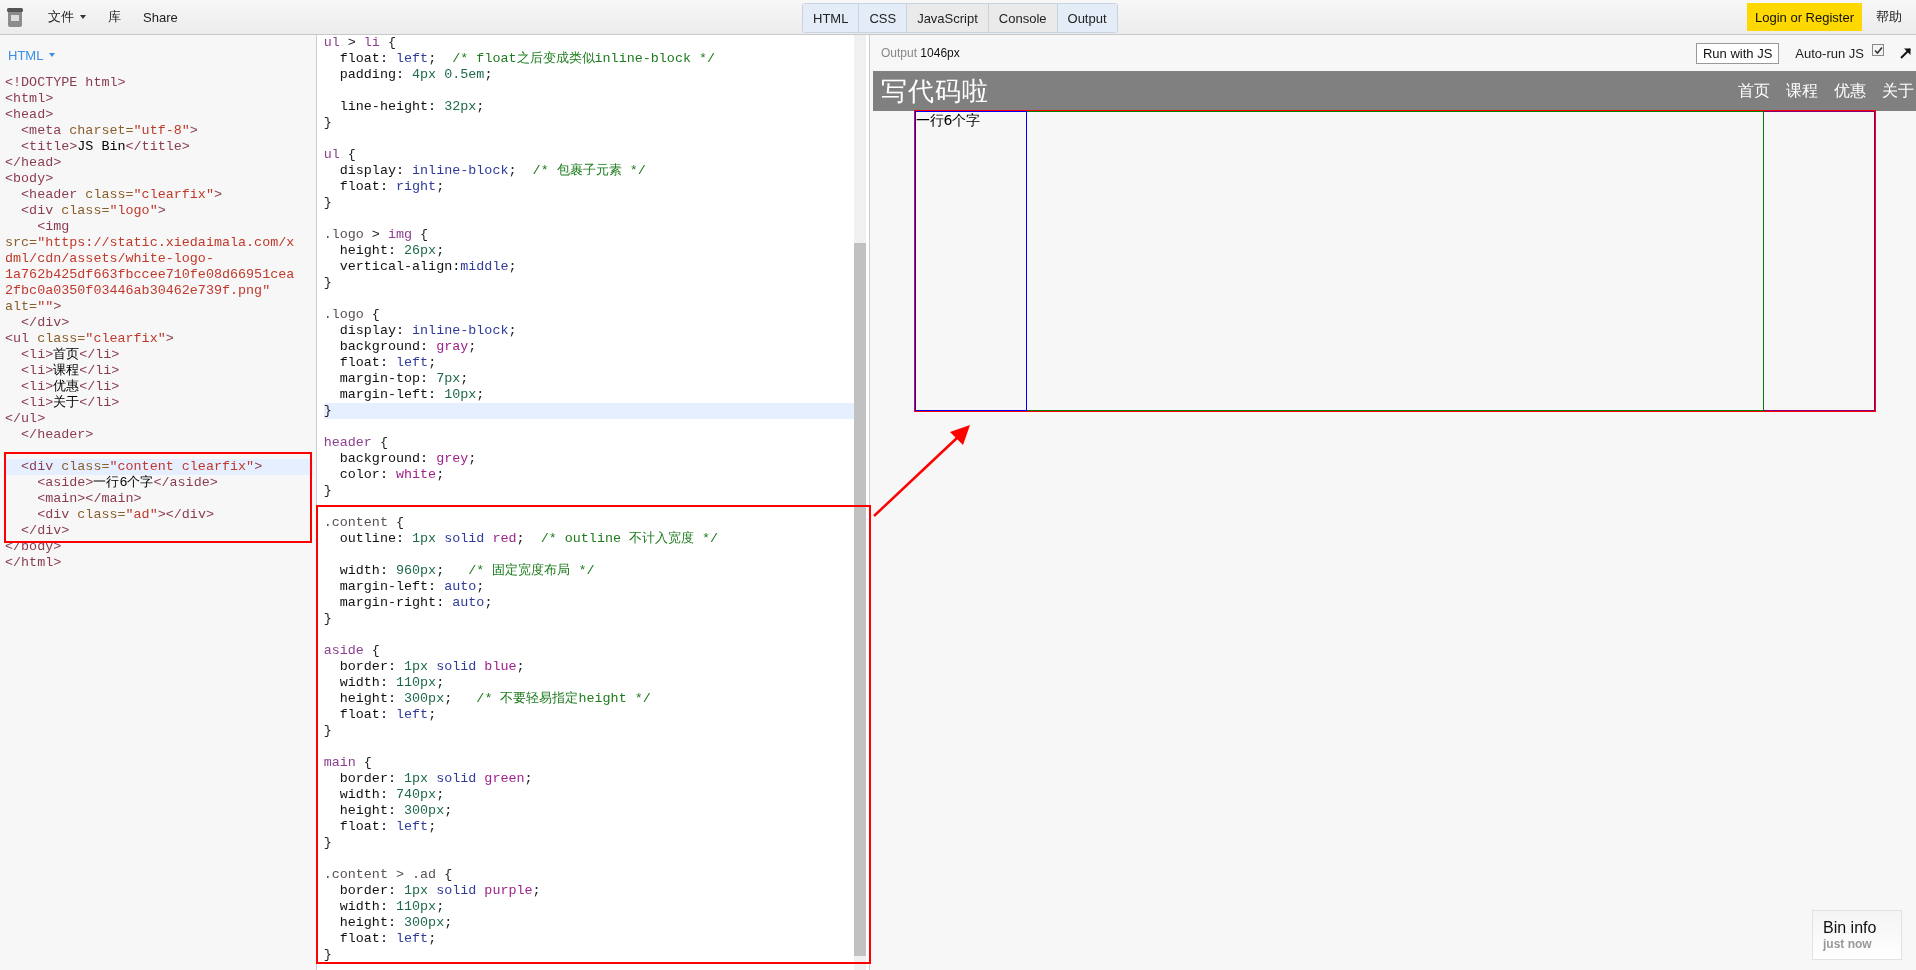  What do you see at coordinates (860, 502) in the screenshot?
I see `scrollbar` at bounding box center [860, 502].